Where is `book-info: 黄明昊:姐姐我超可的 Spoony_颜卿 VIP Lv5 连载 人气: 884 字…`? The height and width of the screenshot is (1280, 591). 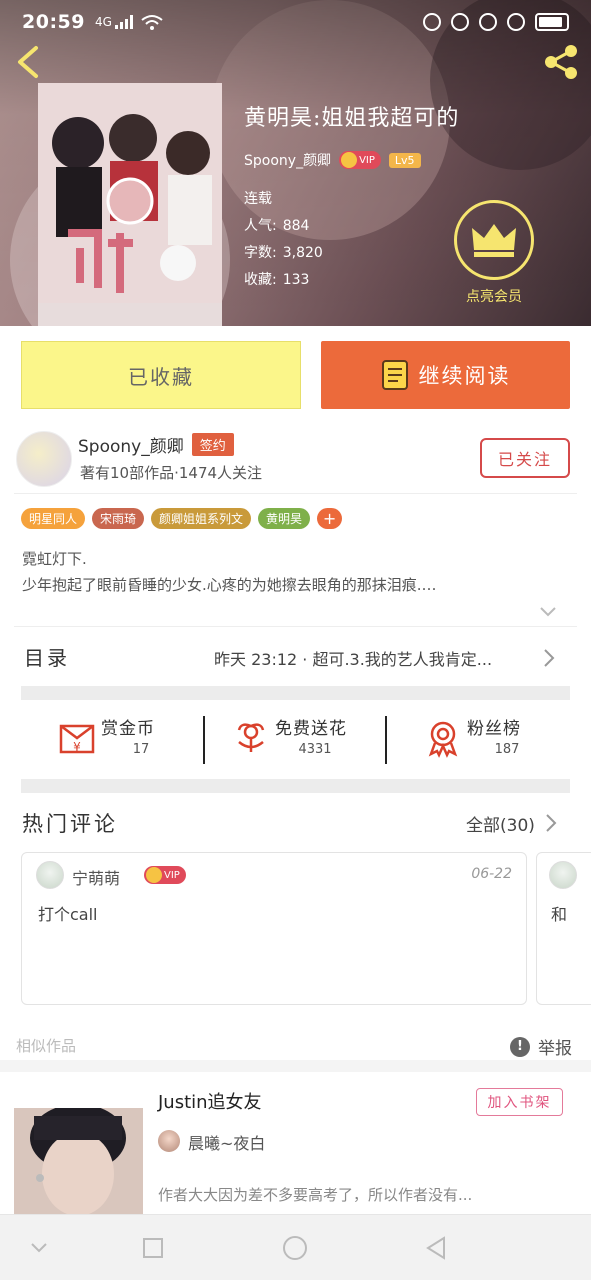
book-info: 黄明昊:姐姐我超可的 Spoony_颜卿 VIP Lv5 连载 人气: 884 字… is located at coordinates (351, 197).